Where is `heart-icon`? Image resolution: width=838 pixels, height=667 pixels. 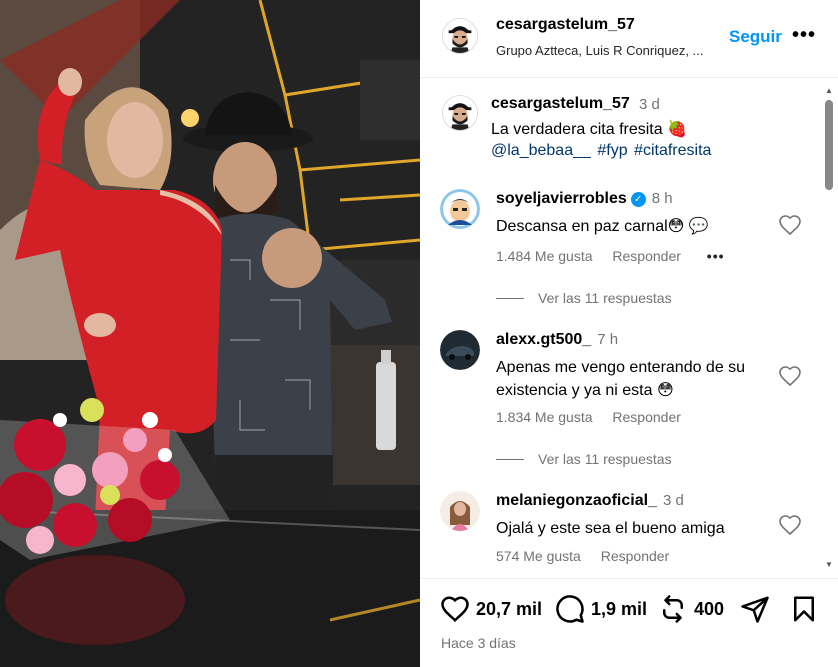 heart-icon is located at coordinates (455, 609).